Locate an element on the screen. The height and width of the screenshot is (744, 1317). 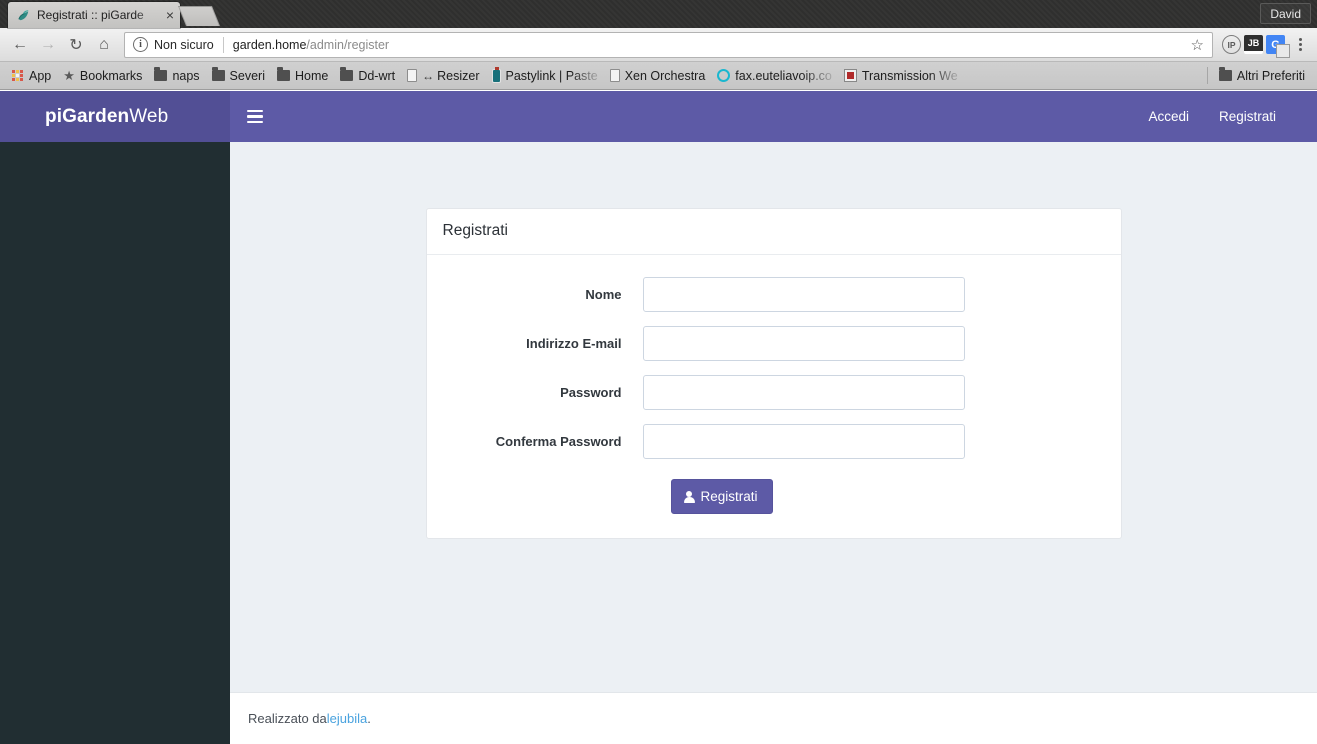
browser-tab: Registrati :: piGarde × is located at coordinates (94, 15).